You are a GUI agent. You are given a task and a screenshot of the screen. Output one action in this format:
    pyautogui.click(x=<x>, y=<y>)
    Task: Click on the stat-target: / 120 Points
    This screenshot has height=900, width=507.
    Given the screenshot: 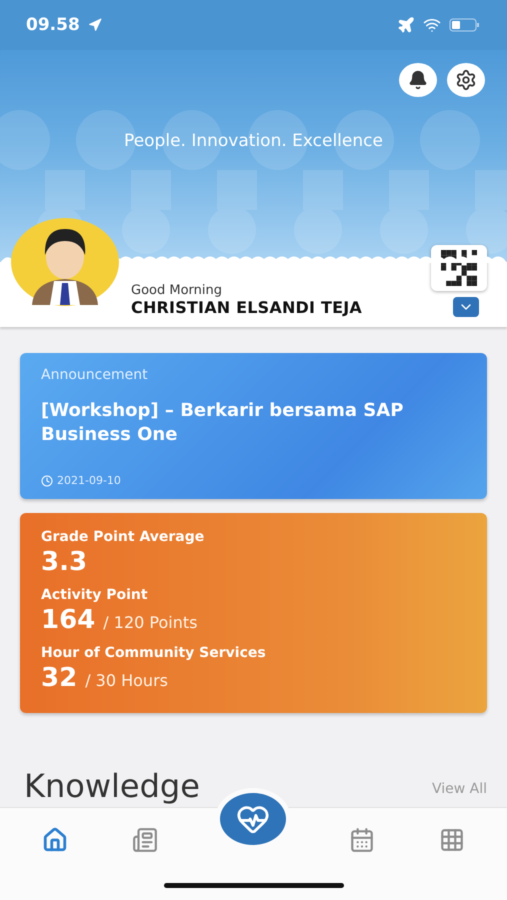 What is the action you would take?
    pyautogui.click(x=150, y=622)
    